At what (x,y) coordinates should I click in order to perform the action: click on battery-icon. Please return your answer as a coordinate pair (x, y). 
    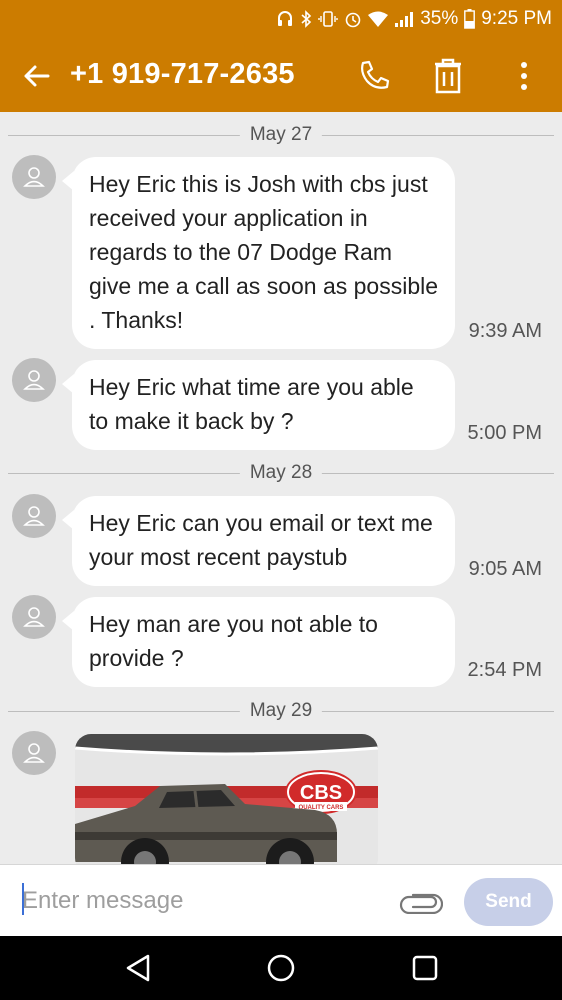
    Looking at the image, I should click on (470, 19).